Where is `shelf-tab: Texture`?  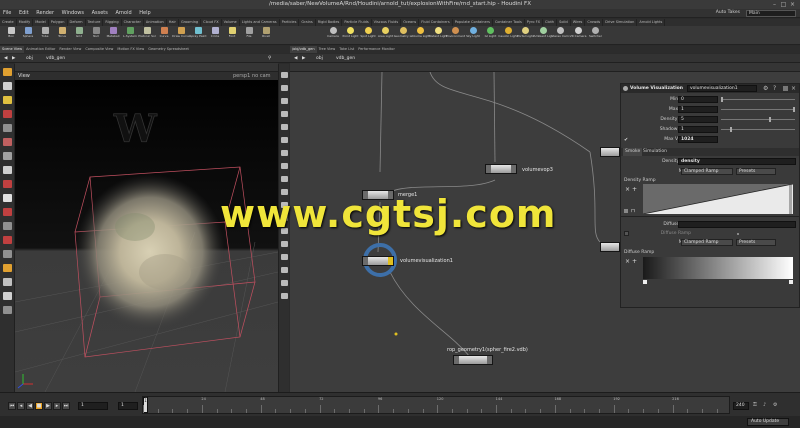
shelf-tab: Texture is located at coordinates (95, 22).